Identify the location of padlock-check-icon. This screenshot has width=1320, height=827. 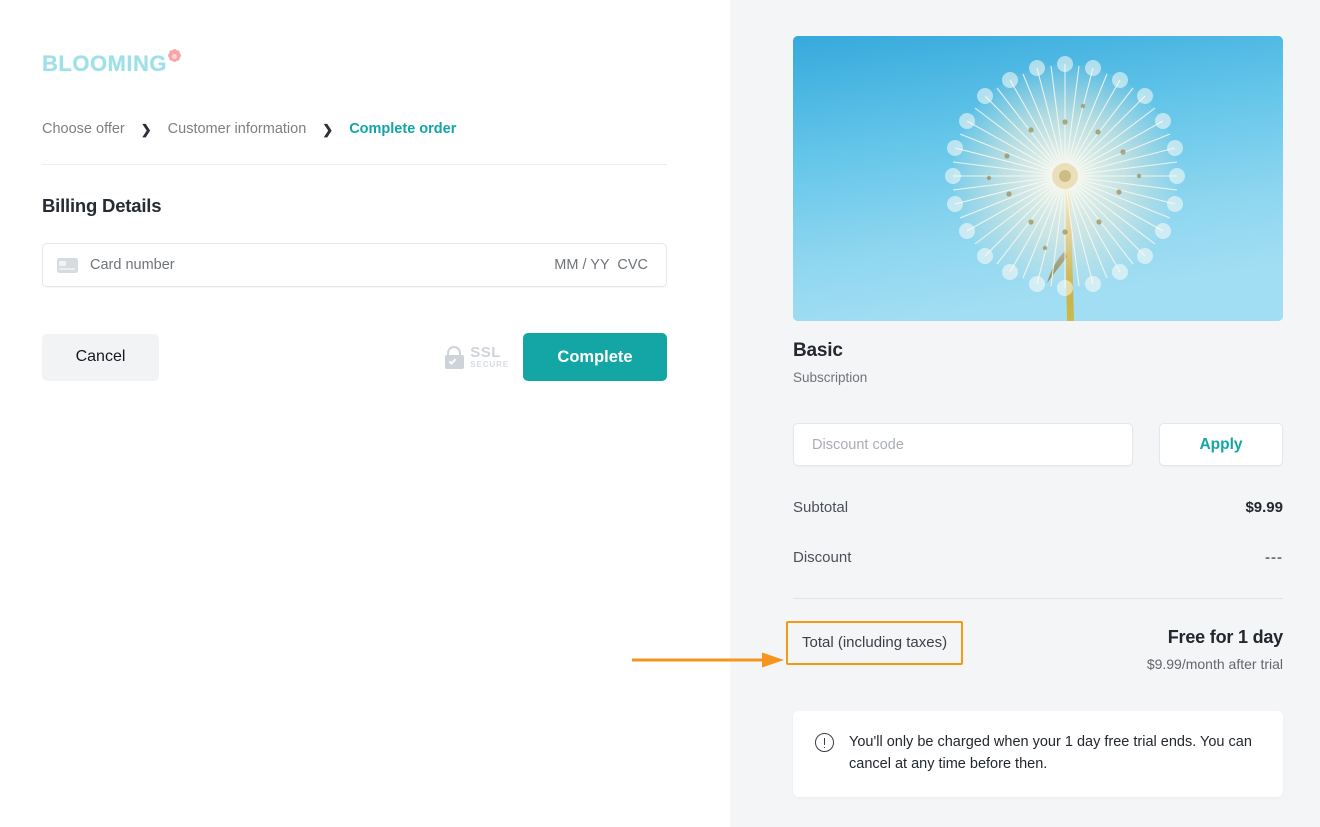
(454, 357).